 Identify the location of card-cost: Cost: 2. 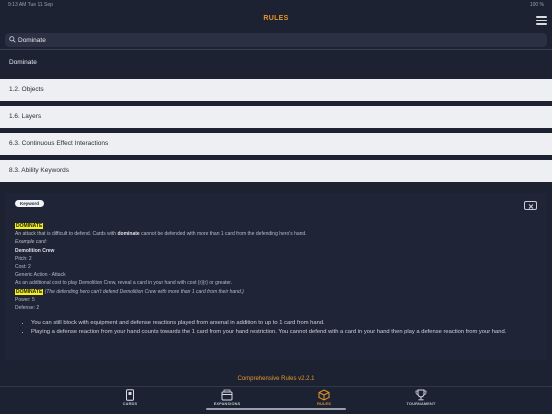
(23, 267).